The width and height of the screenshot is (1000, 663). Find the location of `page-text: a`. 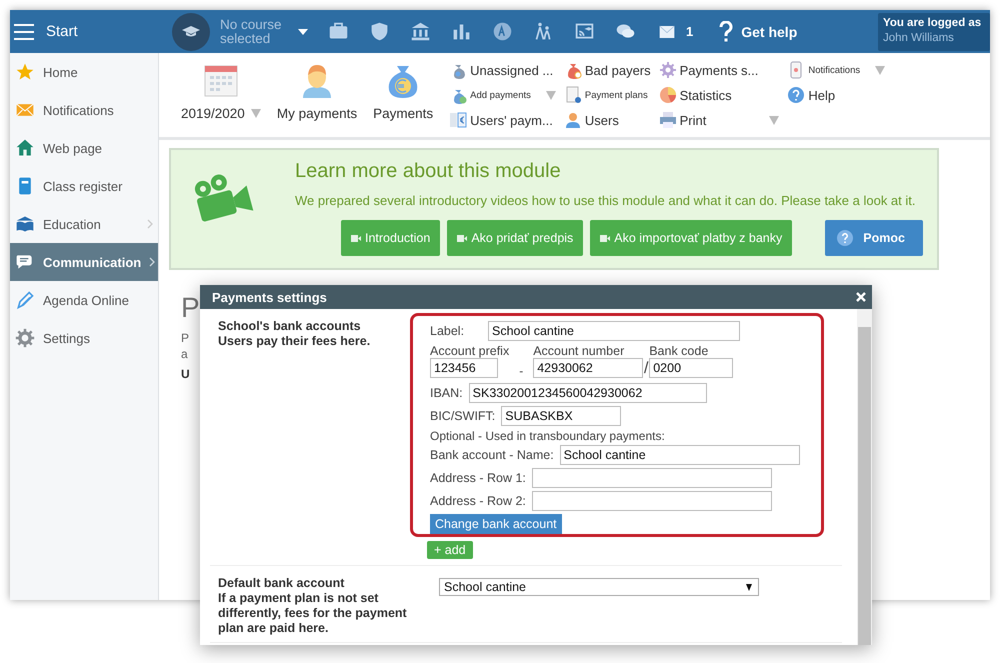

page-text: a is located at coordinates (184, 354).